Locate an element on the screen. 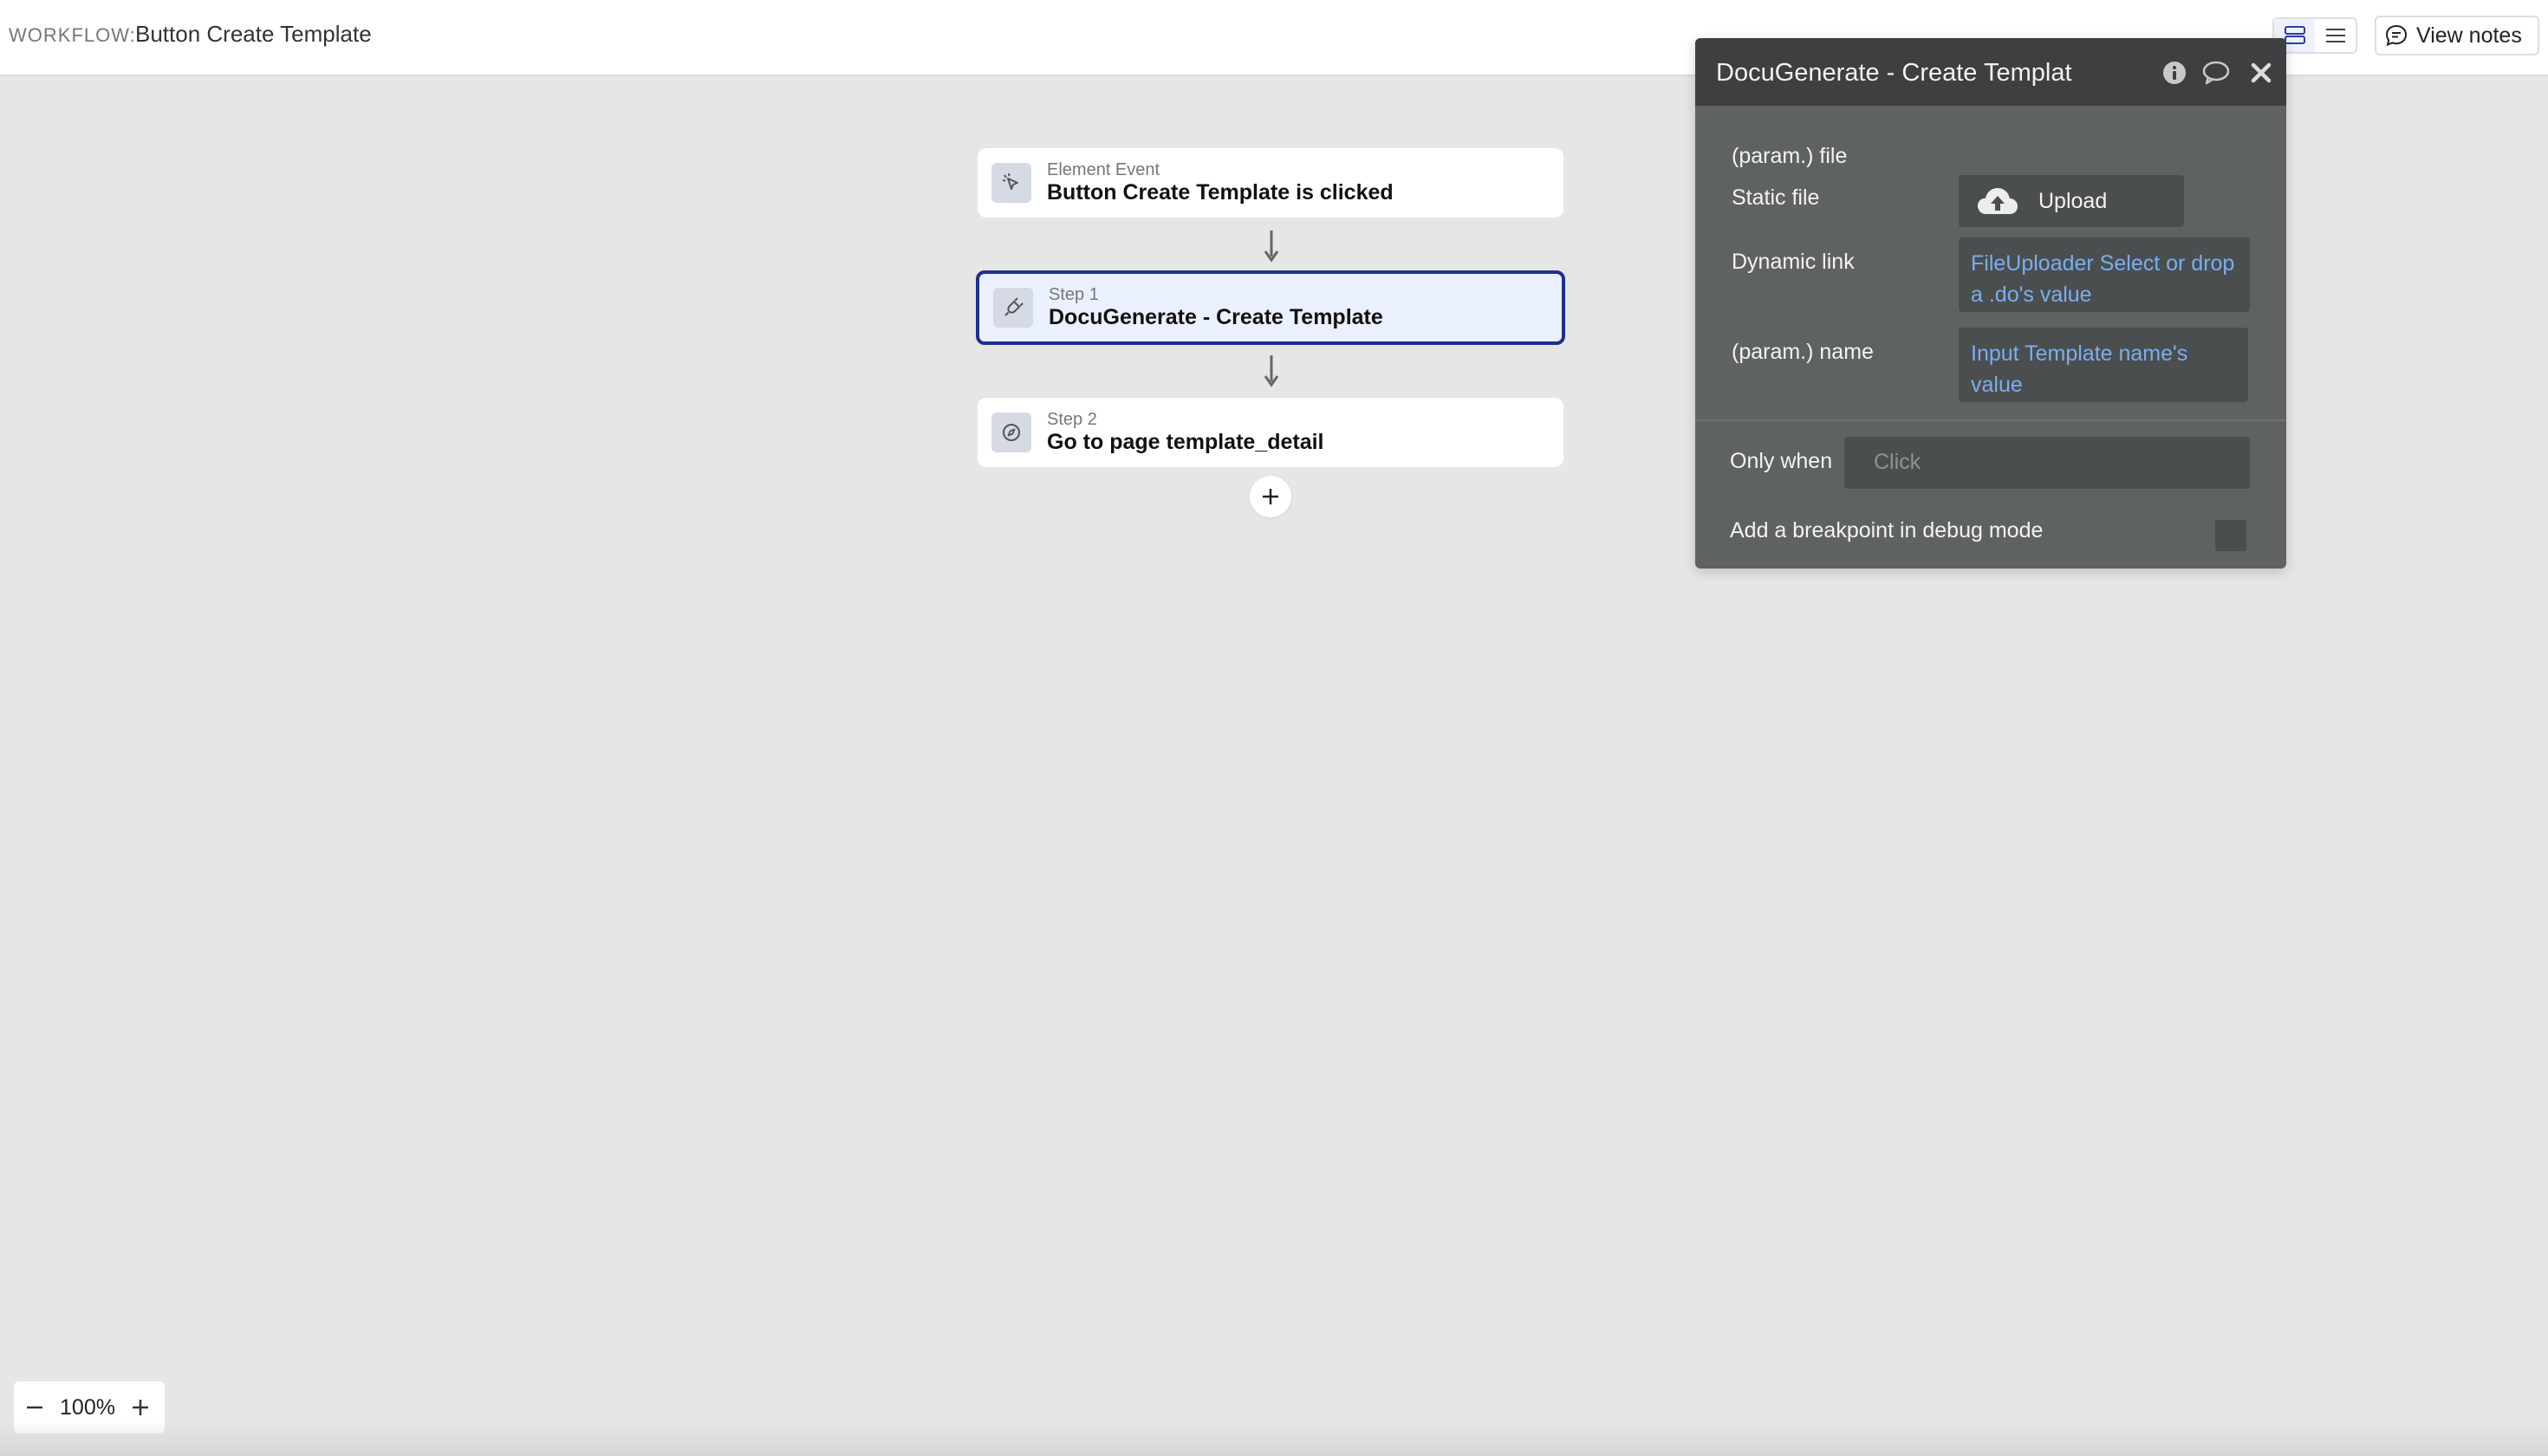 The height and width of the screenshot is (1456, 2548). zoom-in-button is located at coordinates (140, 1407).